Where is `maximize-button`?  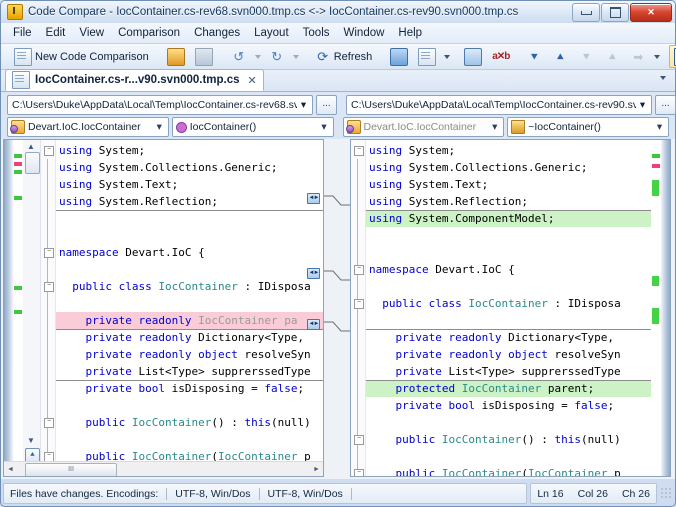 maximize-button is located at coordinates (615, 12).